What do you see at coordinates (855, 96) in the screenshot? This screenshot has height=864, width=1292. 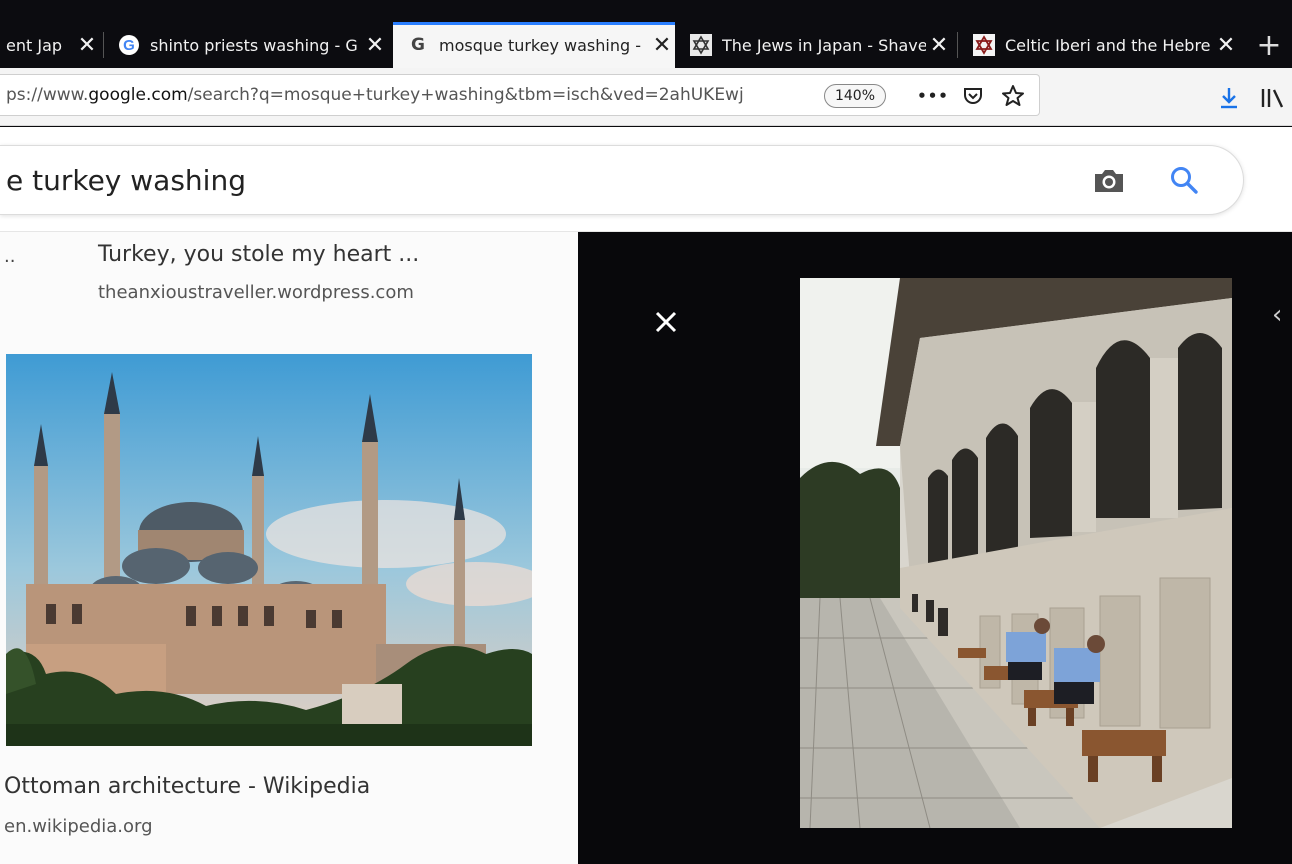 I see `zoom-indicator: 140%` at bounding box center [855, 96].